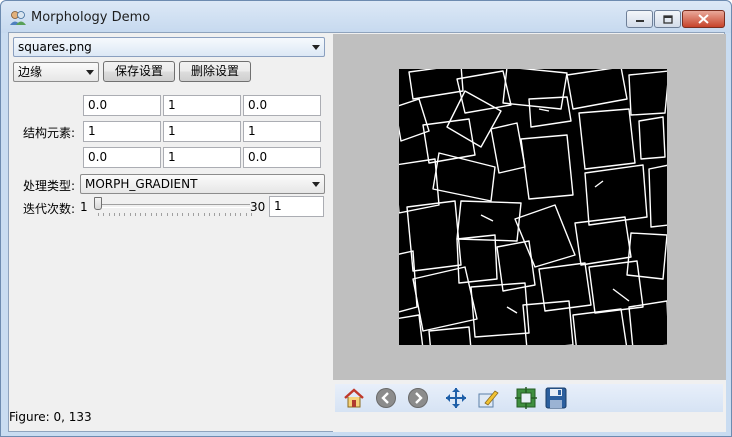  Describe the element at coordinates (175, 206) in the screenshot. I see `iterations-slider-track` at that location.